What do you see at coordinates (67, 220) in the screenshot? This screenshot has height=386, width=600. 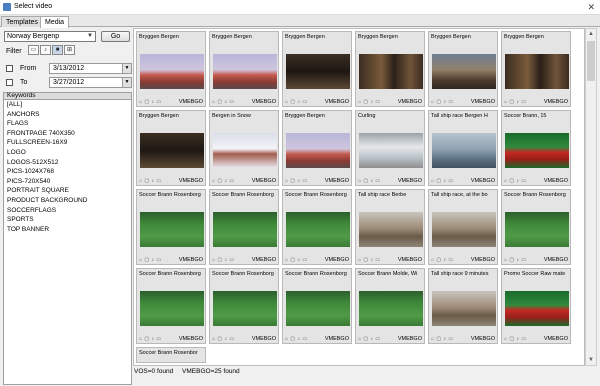 I see `keyword-item: SPORTS` at bounding box center [67, 220].